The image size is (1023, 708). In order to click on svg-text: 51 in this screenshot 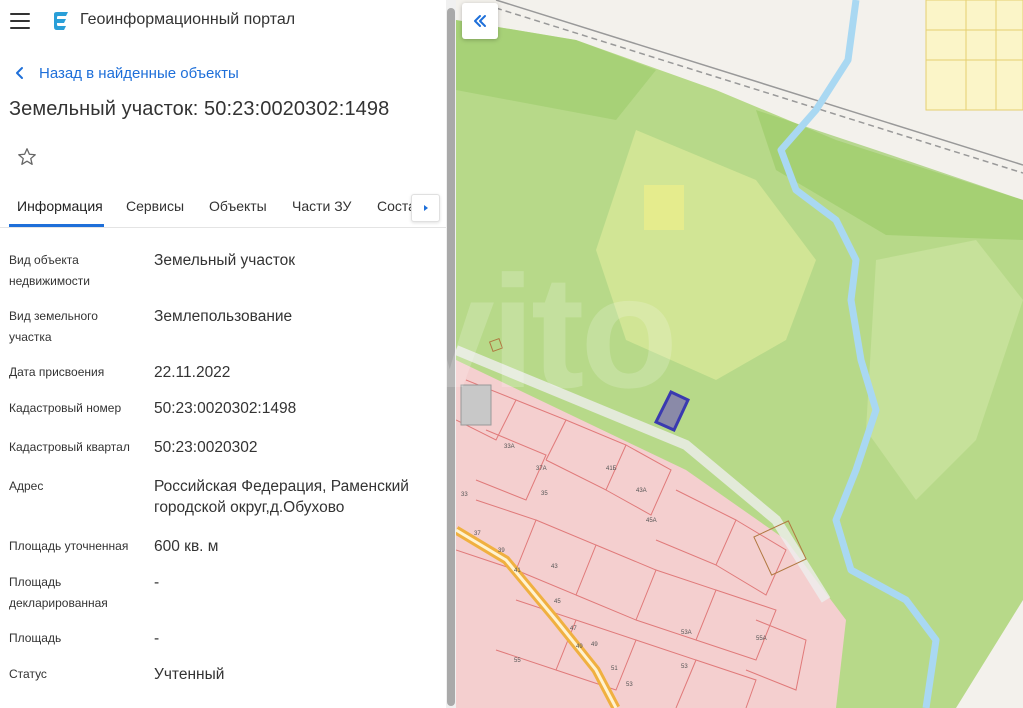, I will do `click(614, 669)`.